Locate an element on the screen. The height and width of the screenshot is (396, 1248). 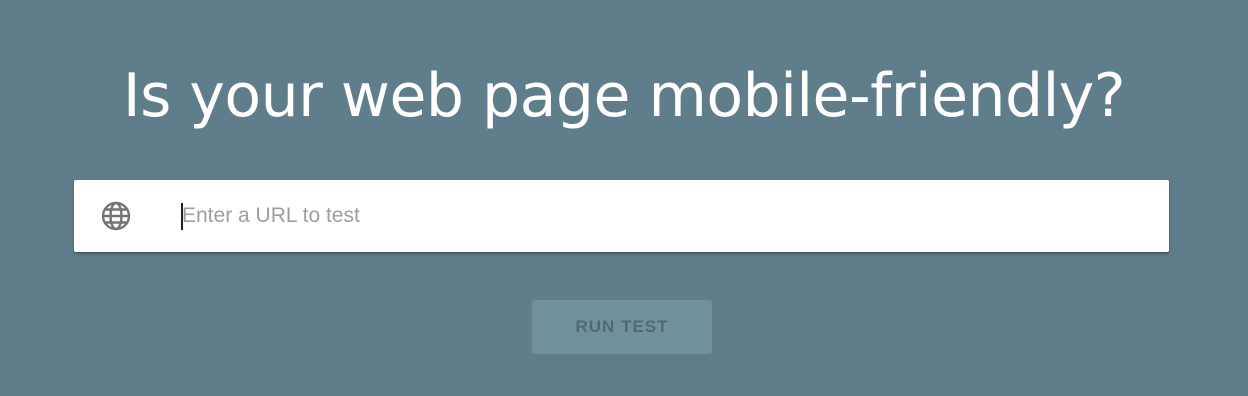
run-test-button: RUN TEST is located at coordinates (622, 327).